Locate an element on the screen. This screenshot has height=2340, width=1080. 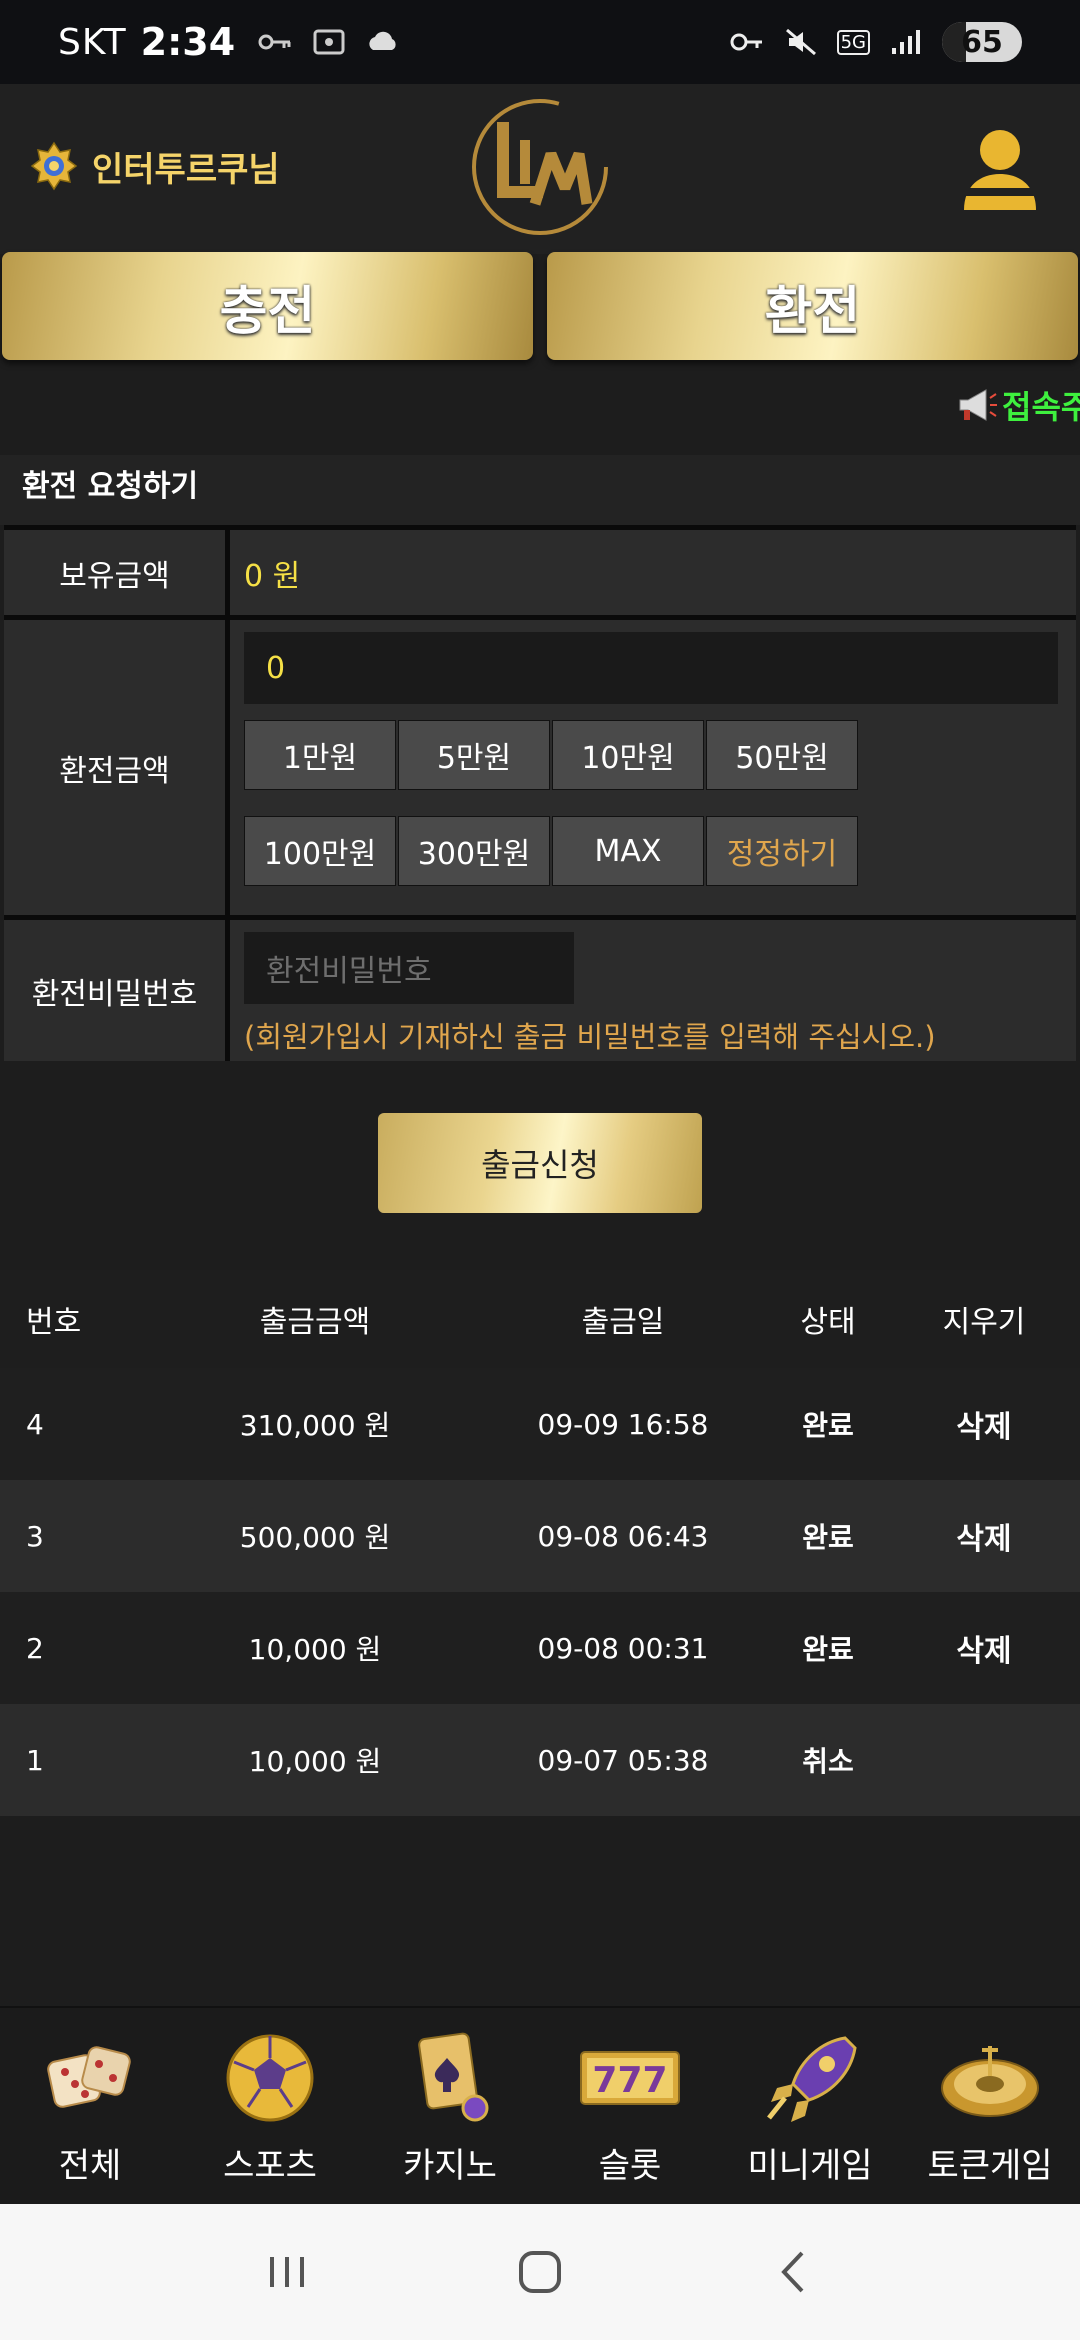
deposit-button: 충전 is located at coordinates (267, 306).